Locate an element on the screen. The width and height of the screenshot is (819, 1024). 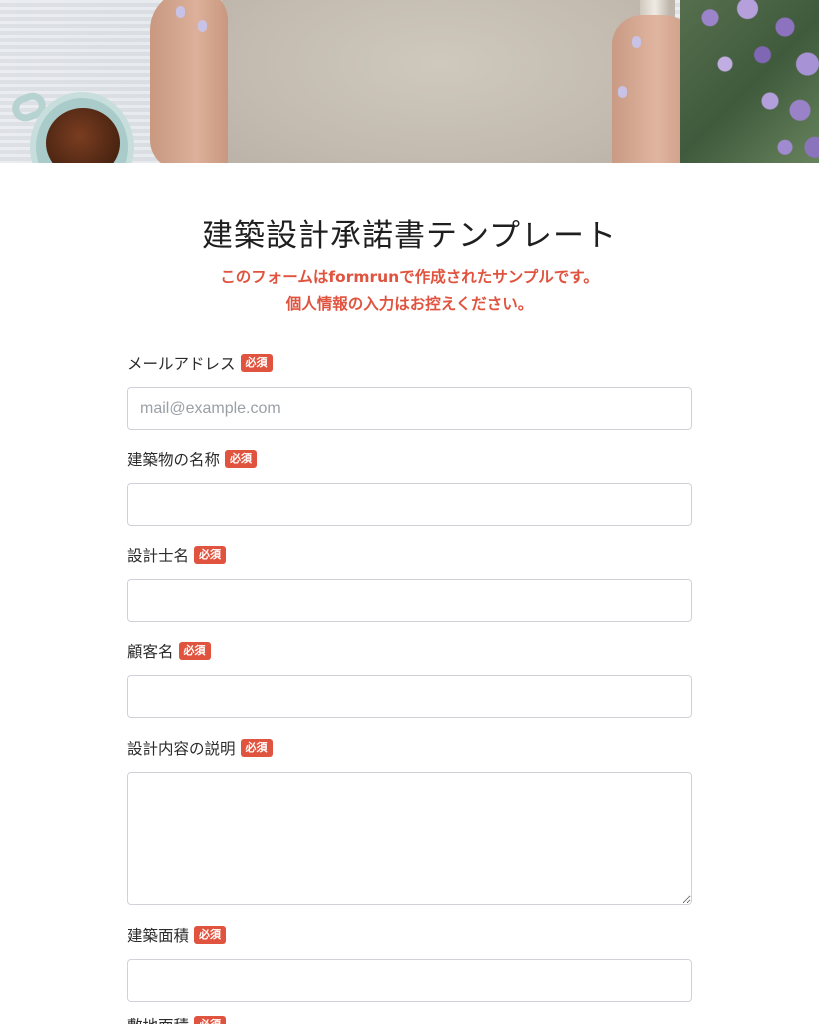
client-name-input is located at coordinates (409, 696).